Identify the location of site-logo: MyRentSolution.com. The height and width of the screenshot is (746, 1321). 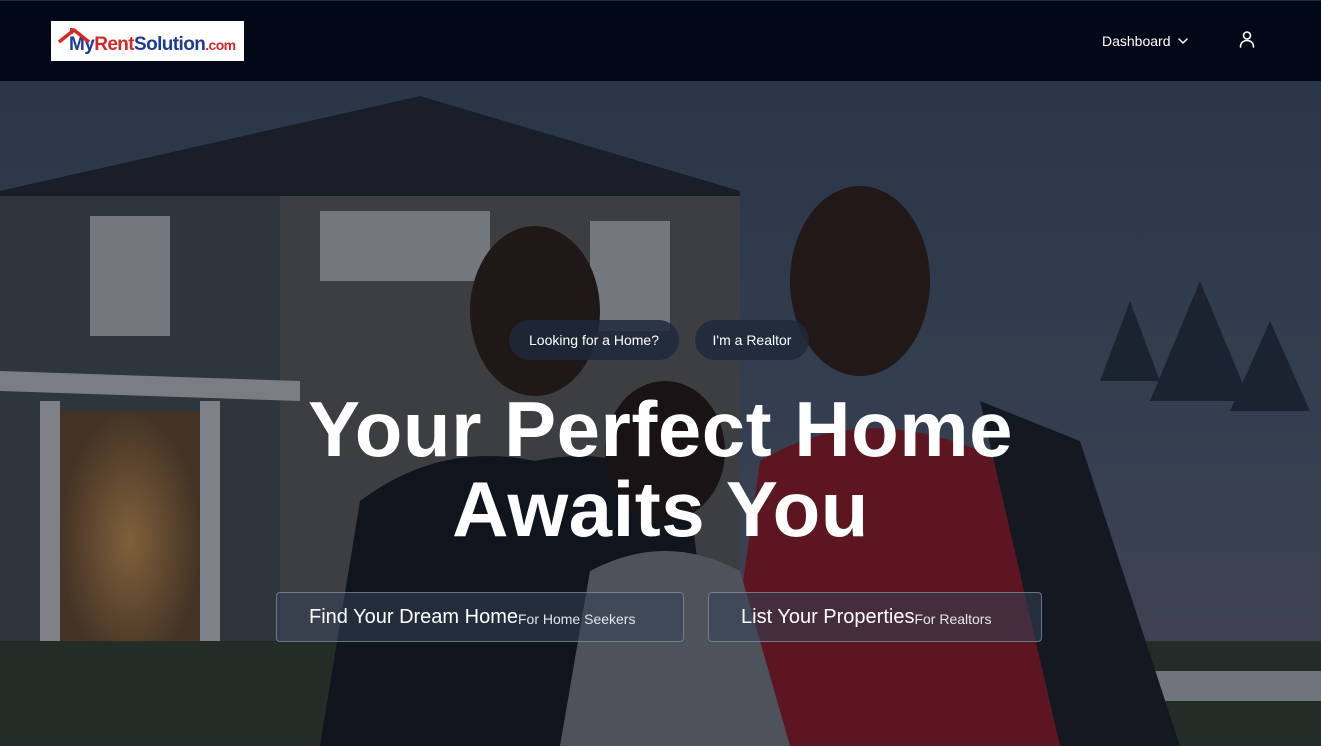
(147, 41).